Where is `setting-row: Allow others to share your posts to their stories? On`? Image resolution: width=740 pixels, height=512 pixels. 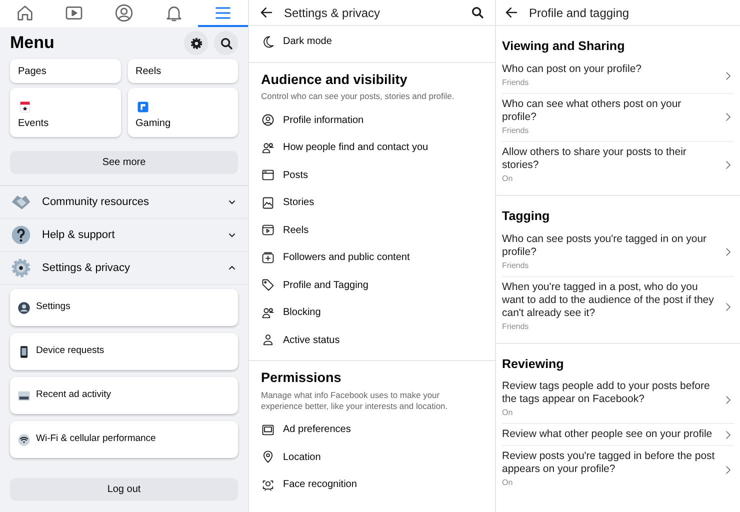
setting-row: Allow others to share your posts to their stories? On is located at coordinates (618, 165).